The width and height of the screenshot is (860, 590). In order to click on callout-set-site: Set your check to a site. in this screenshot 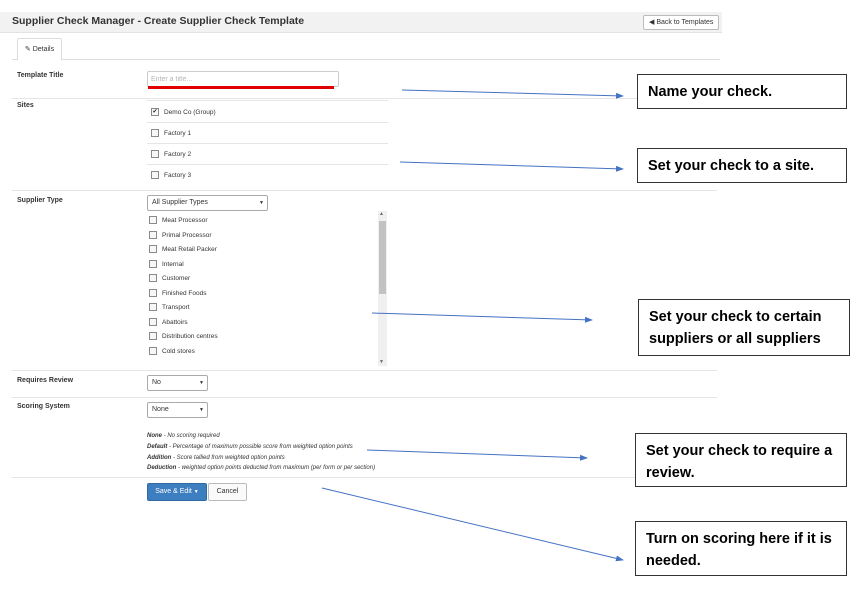, I will do `click(742, 165)`.